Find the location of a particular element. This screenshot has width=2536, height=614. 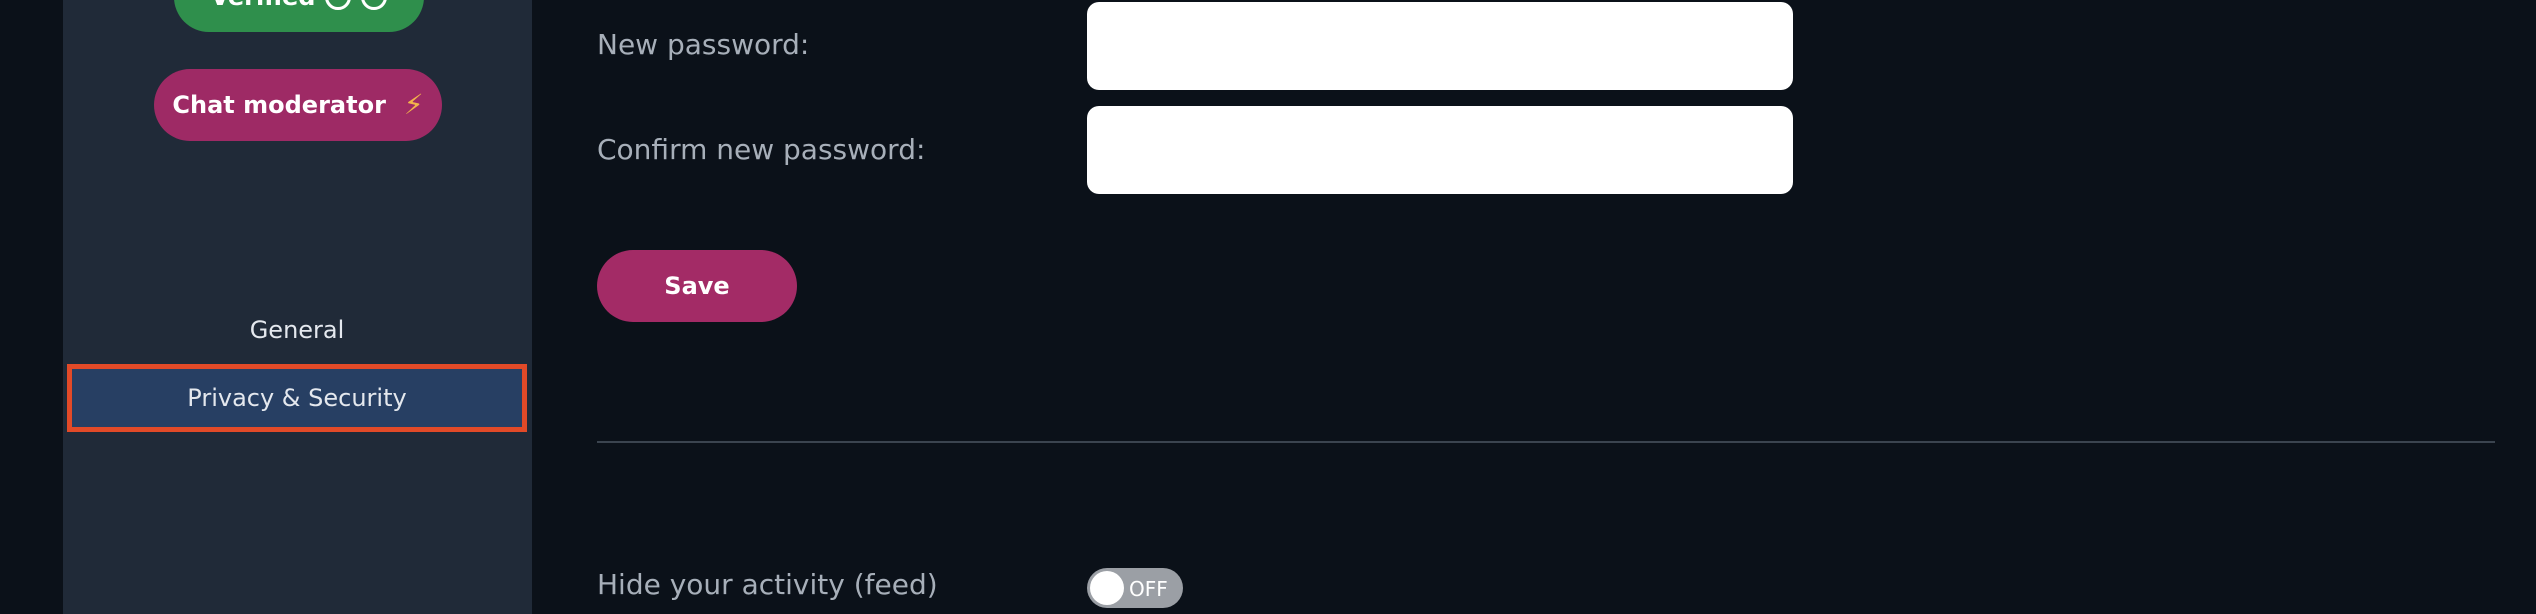

verified-badge-label: Verified is located at coordinates (263, 5).